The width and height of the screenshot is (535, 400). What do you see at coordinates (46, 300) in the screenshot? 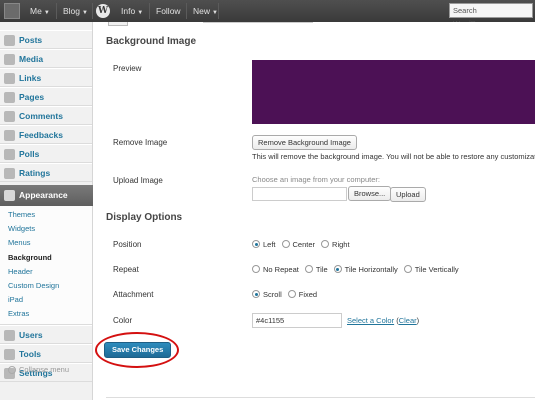
I see `submenu-item-ipad: iPad` at bounding box center [46, 300].